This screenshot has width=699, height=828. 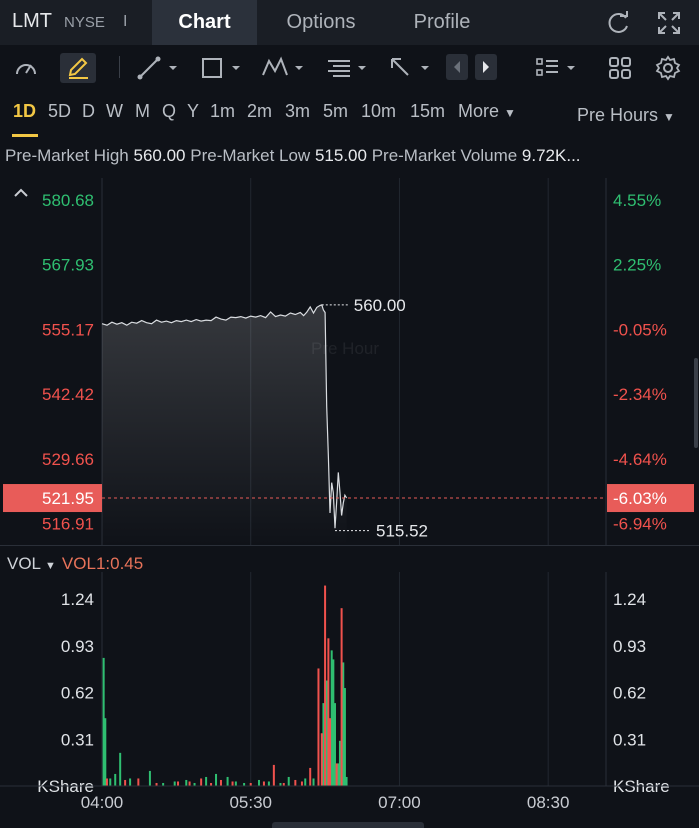 I want to click on tab-options: Options, so click(x=321, y=22).